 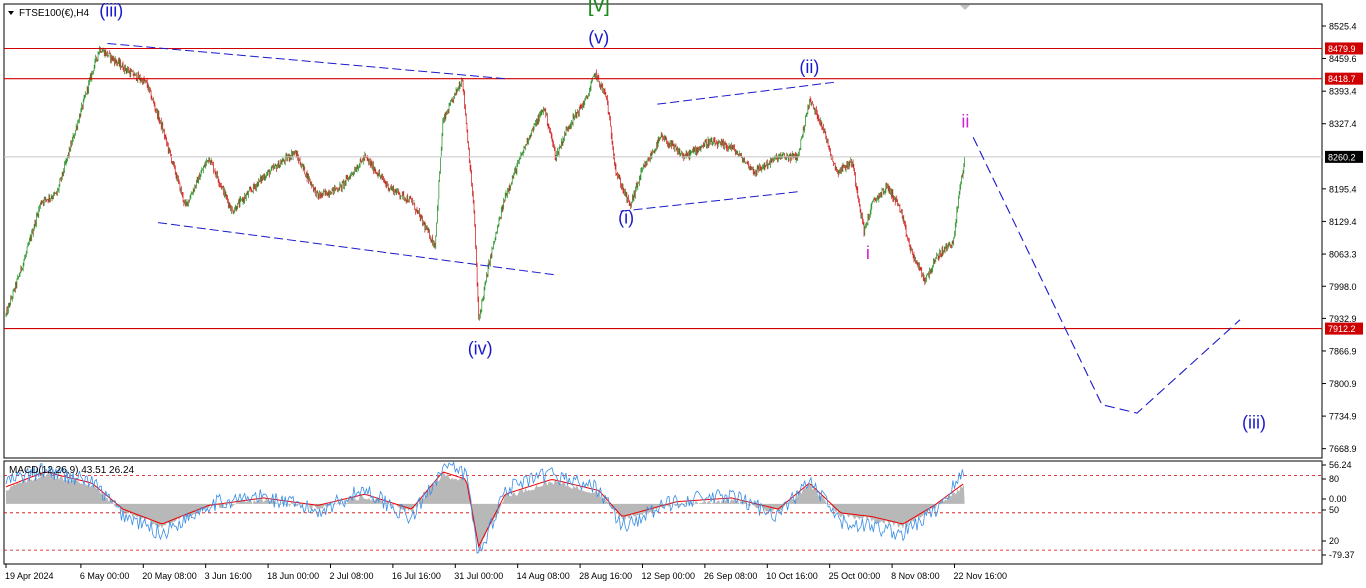 What do you see at coordinates (599, 8) in the screenshot?
I see `wave-label: [v]` at bounding box center [599, 8].